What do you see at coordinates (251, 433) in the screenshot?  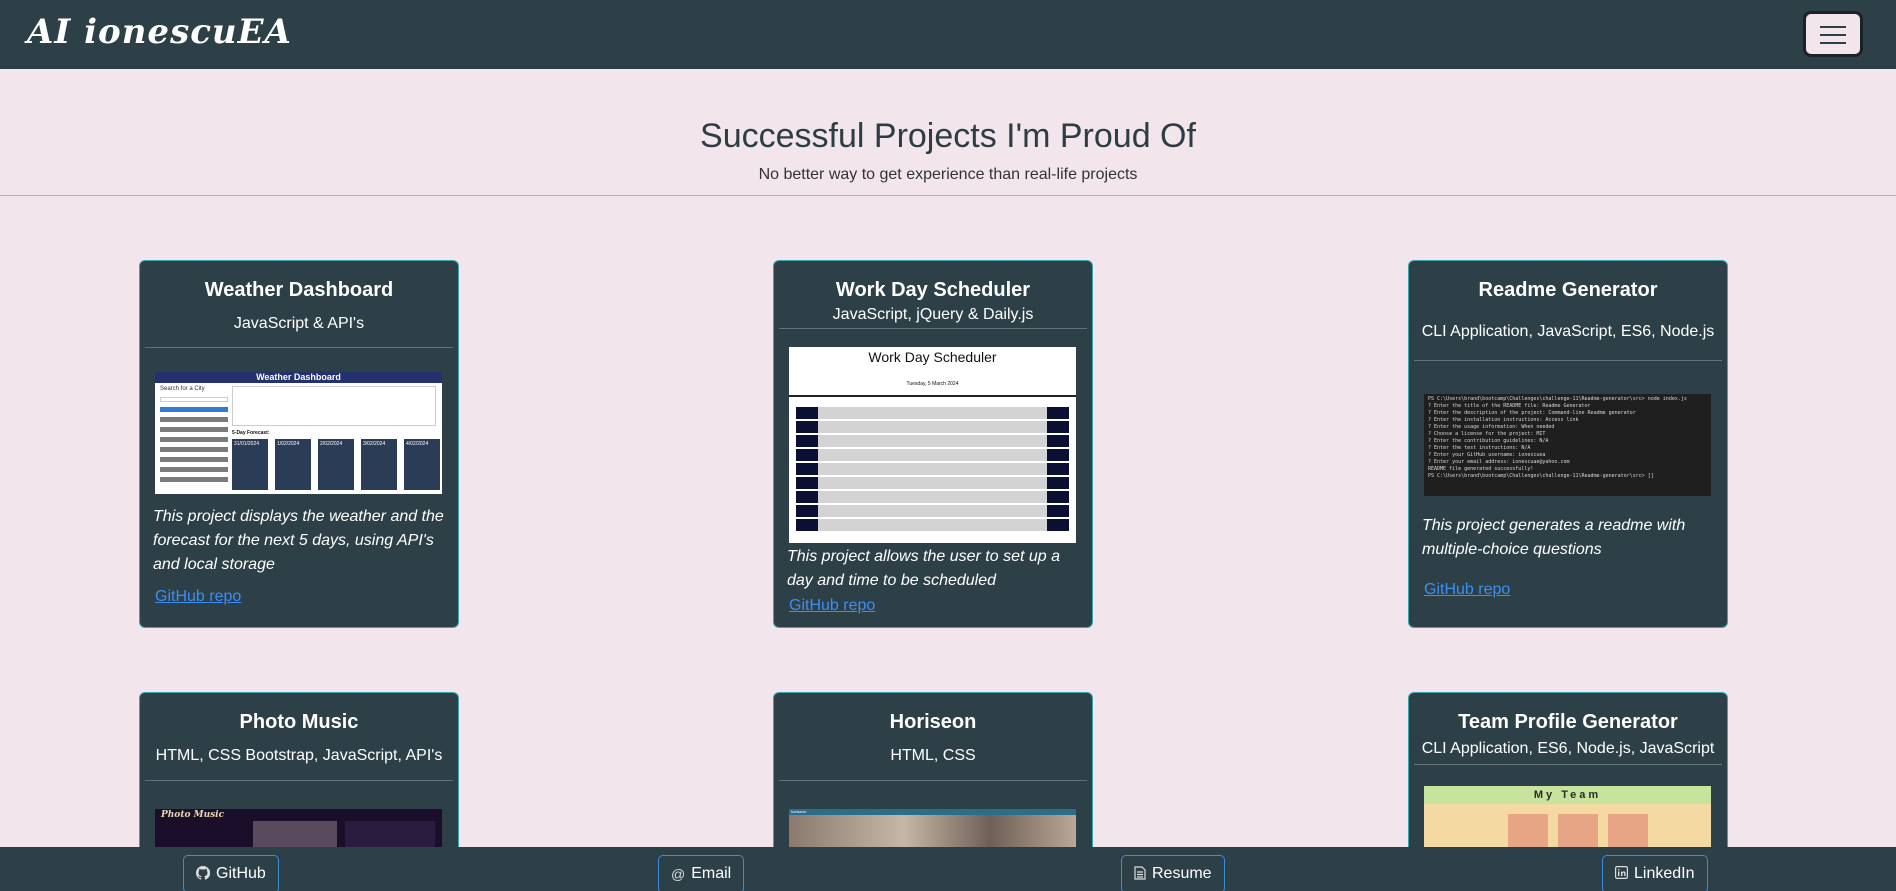 I see `thumb-forecast-label: 5-Day Forecast:` at bounding box center [251, 433].